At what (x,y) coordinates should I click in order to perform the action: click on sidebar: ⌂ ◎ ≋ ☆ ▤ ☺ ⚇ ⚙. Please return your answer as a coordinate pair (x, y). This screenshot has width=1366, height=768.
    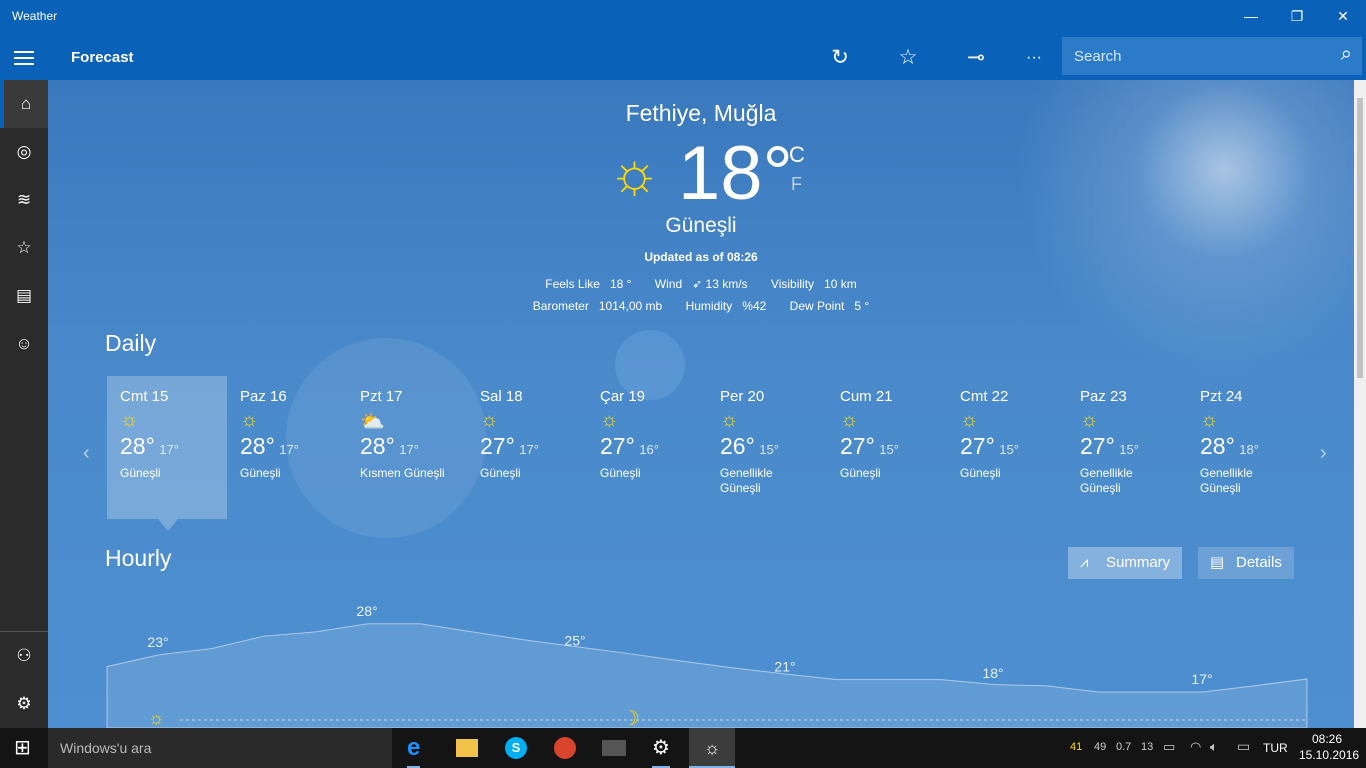
    Looking at the image, I should click on (24, 404).